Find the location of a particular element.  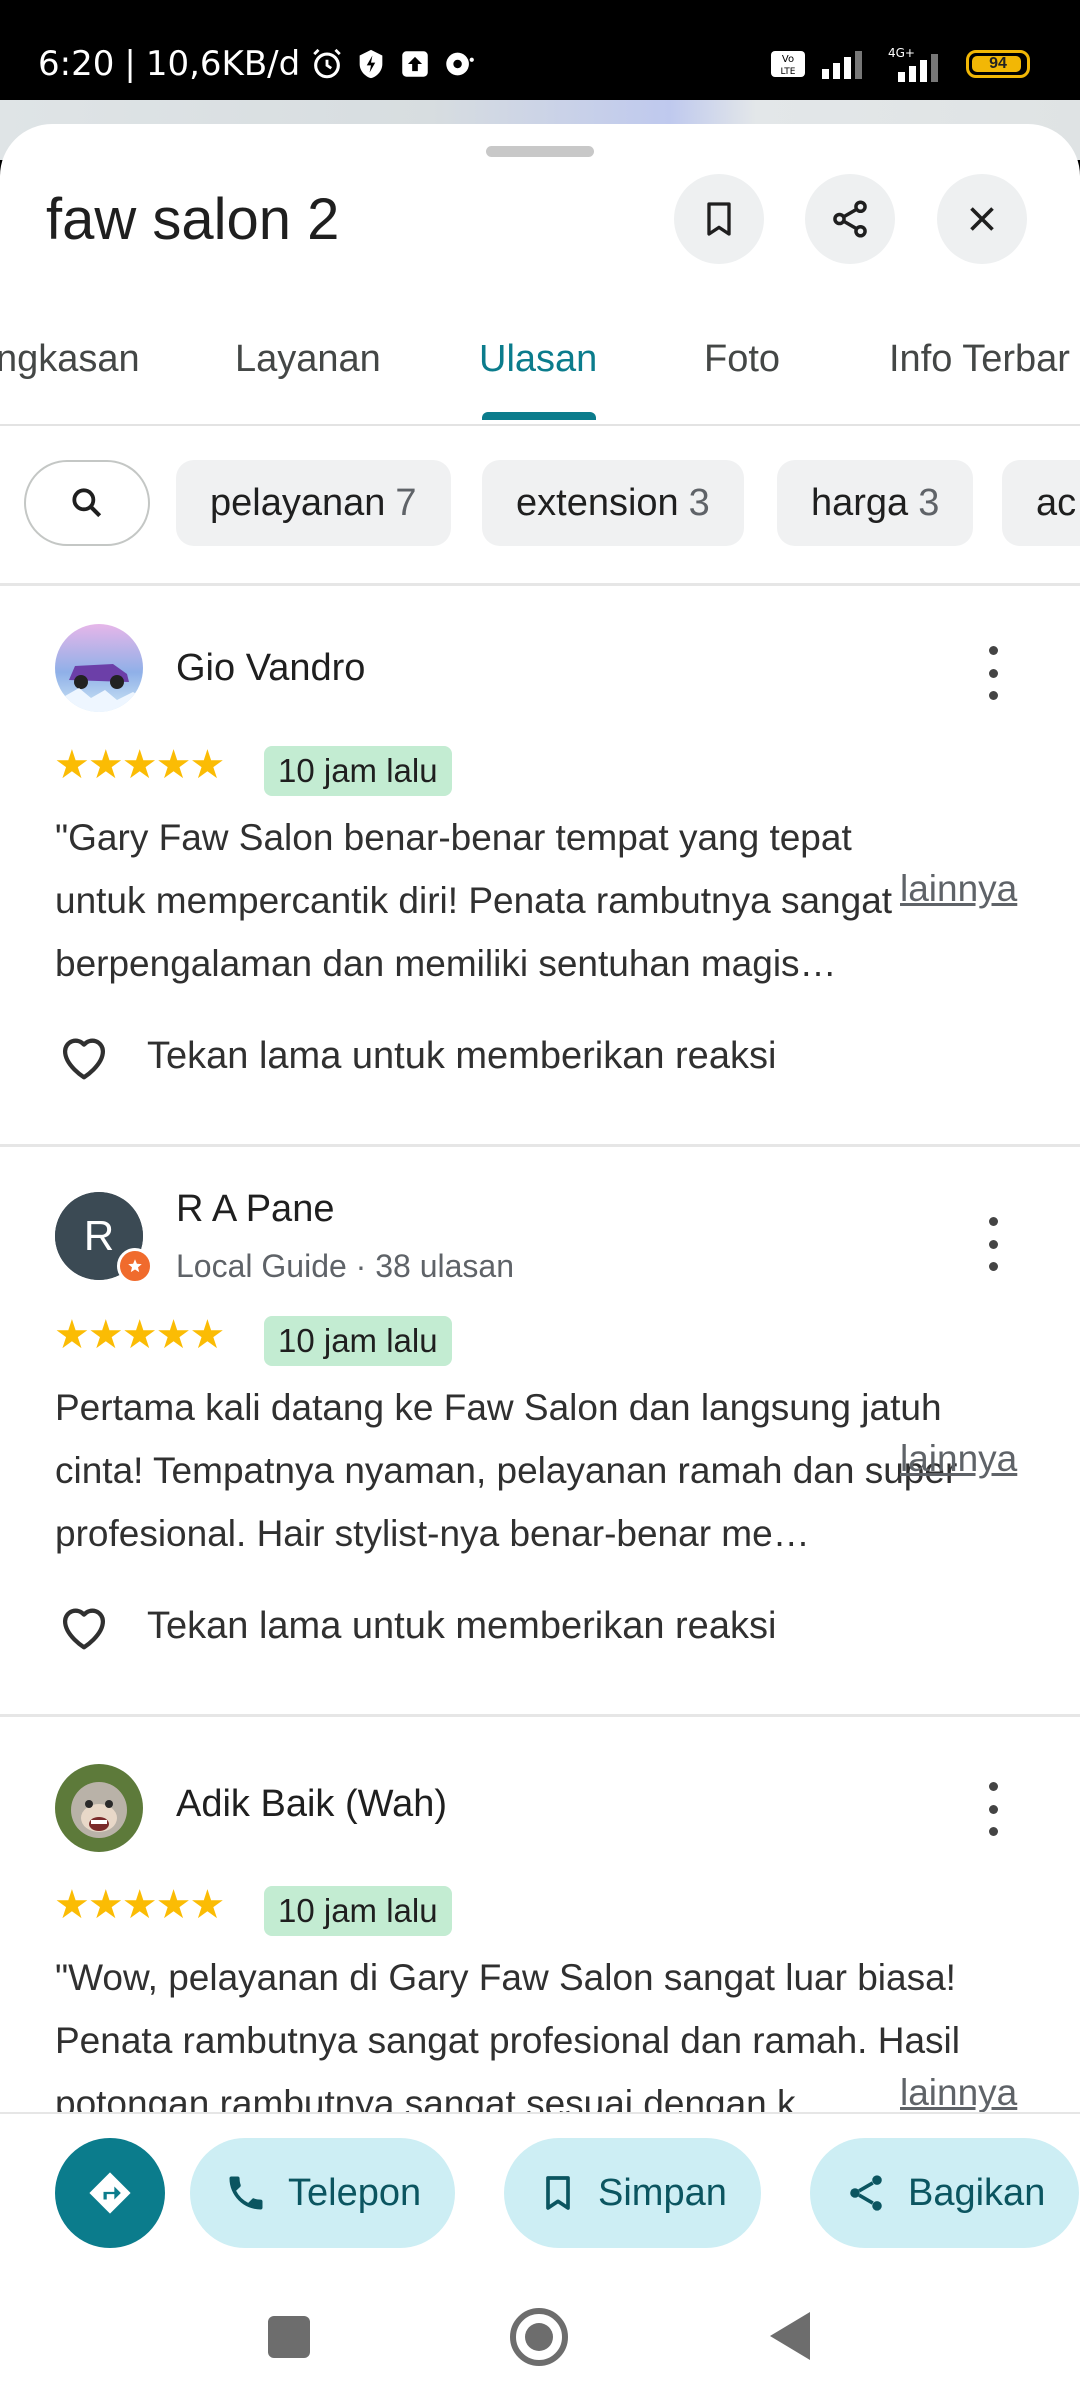

tab-photos: Foto is located at coordinates (742, 359).